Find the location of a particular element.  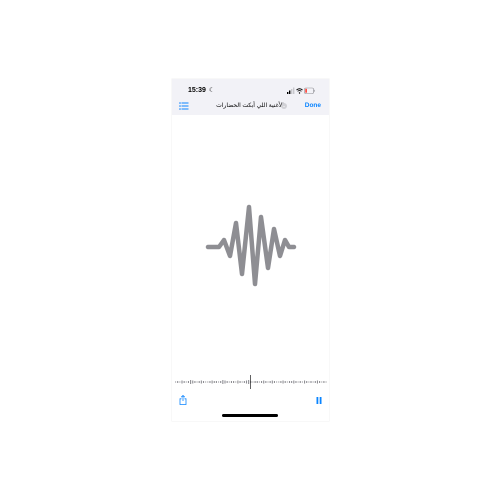

focus-moon-icon: ☾ is located at coordinates (212, 90).